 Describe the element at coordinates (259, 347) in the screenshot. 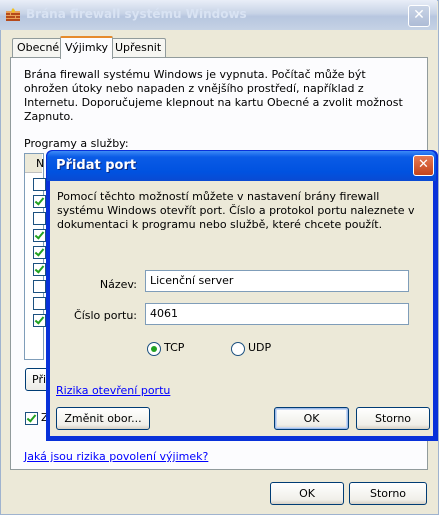

I see `udp-label: UDP` at that location.